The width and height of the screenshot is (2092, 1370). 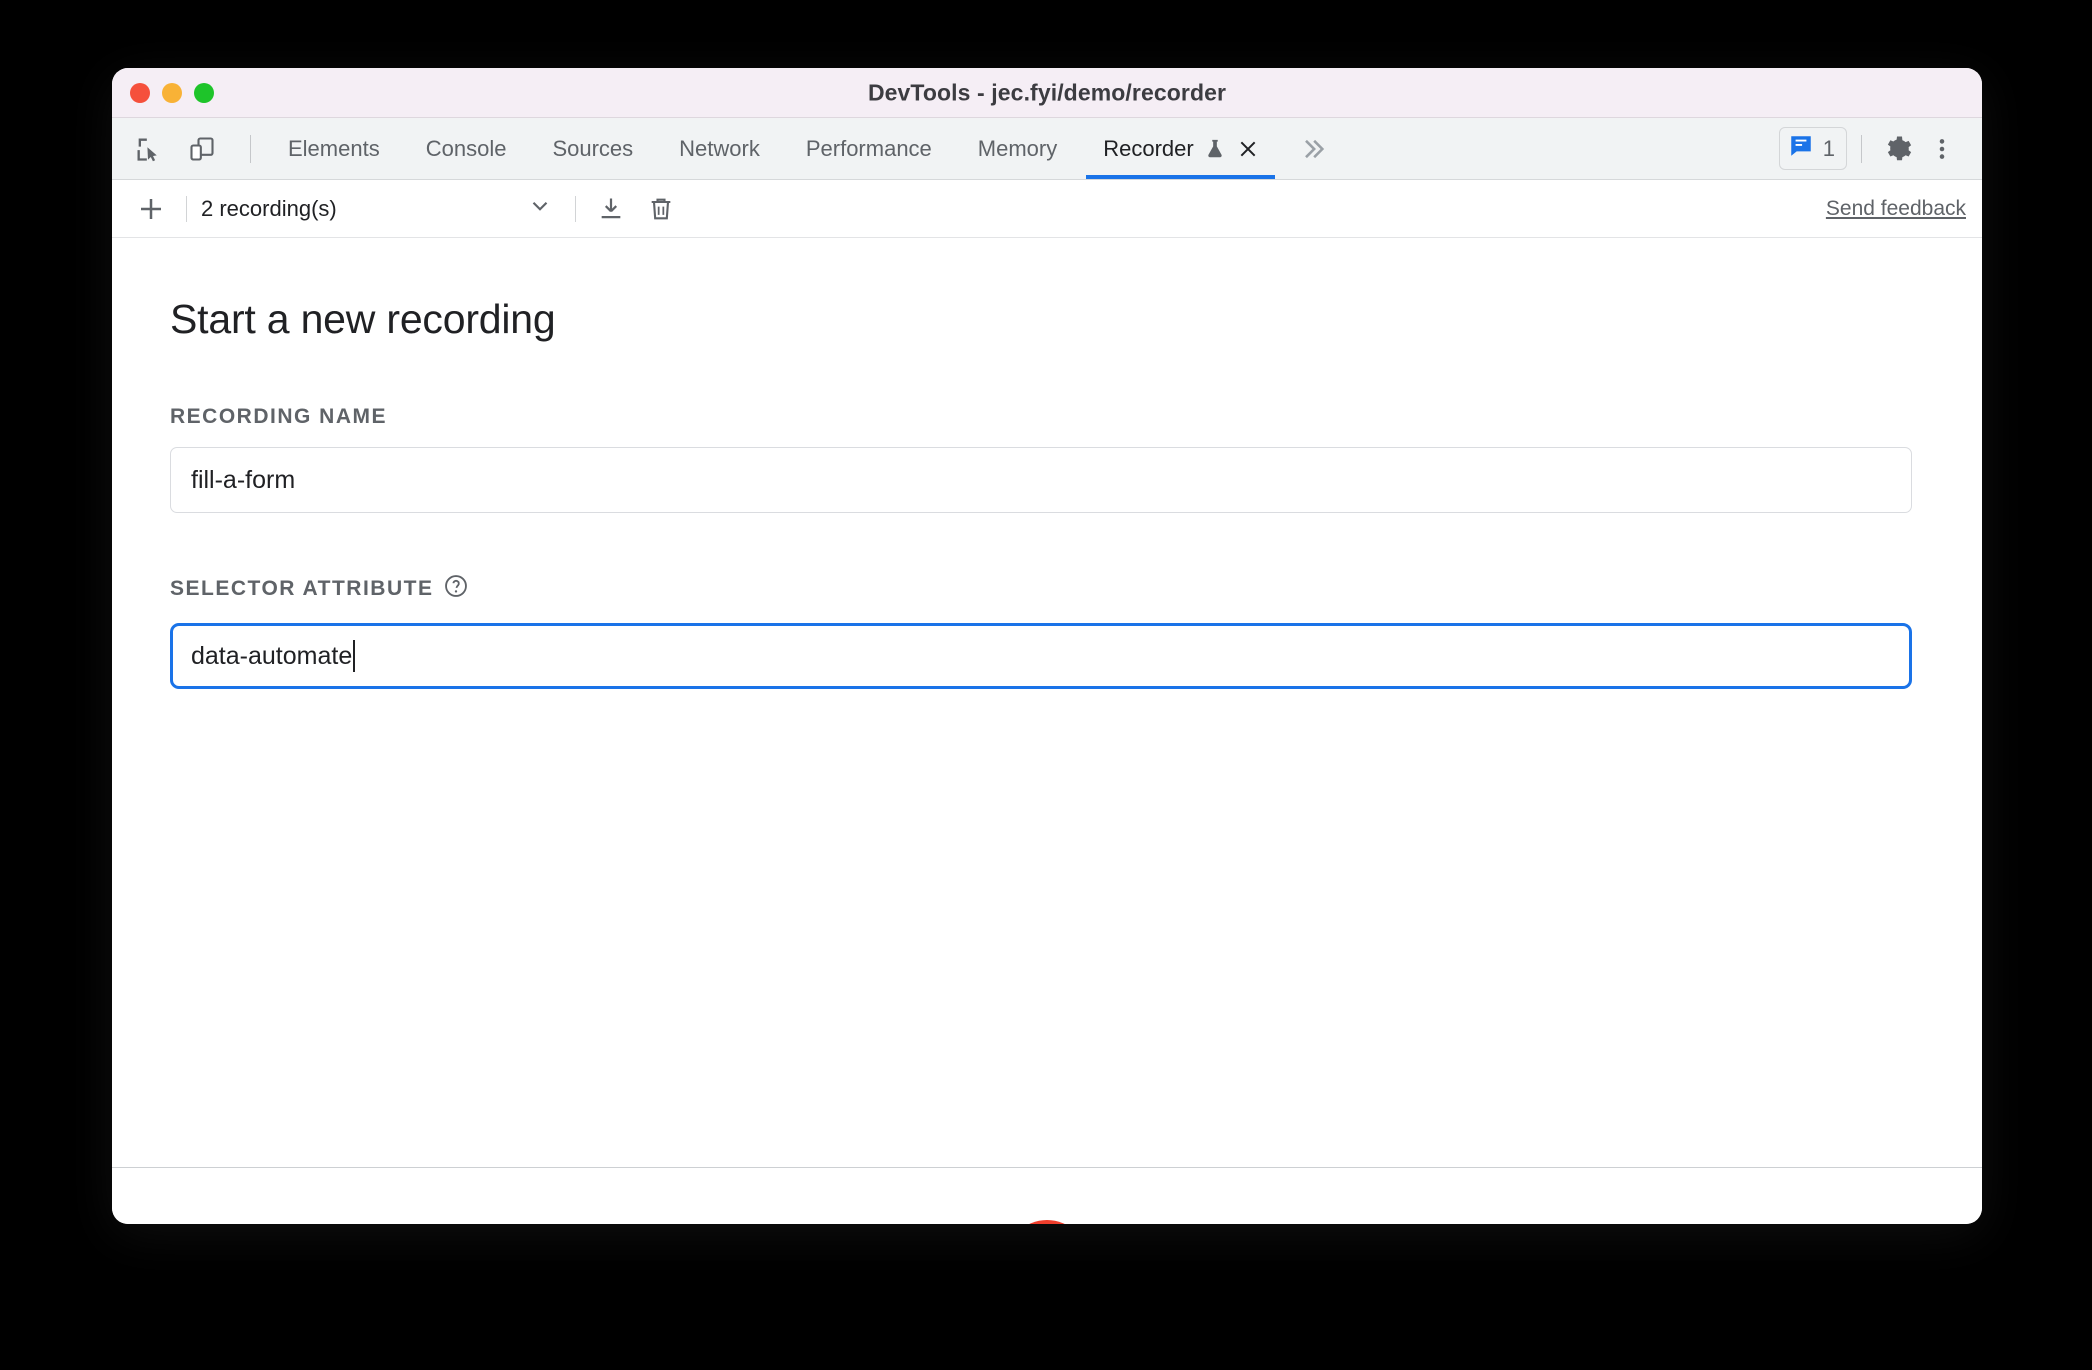 I want to click on recorder-footer: Start a new recording, so click(x=1047, y=1195).